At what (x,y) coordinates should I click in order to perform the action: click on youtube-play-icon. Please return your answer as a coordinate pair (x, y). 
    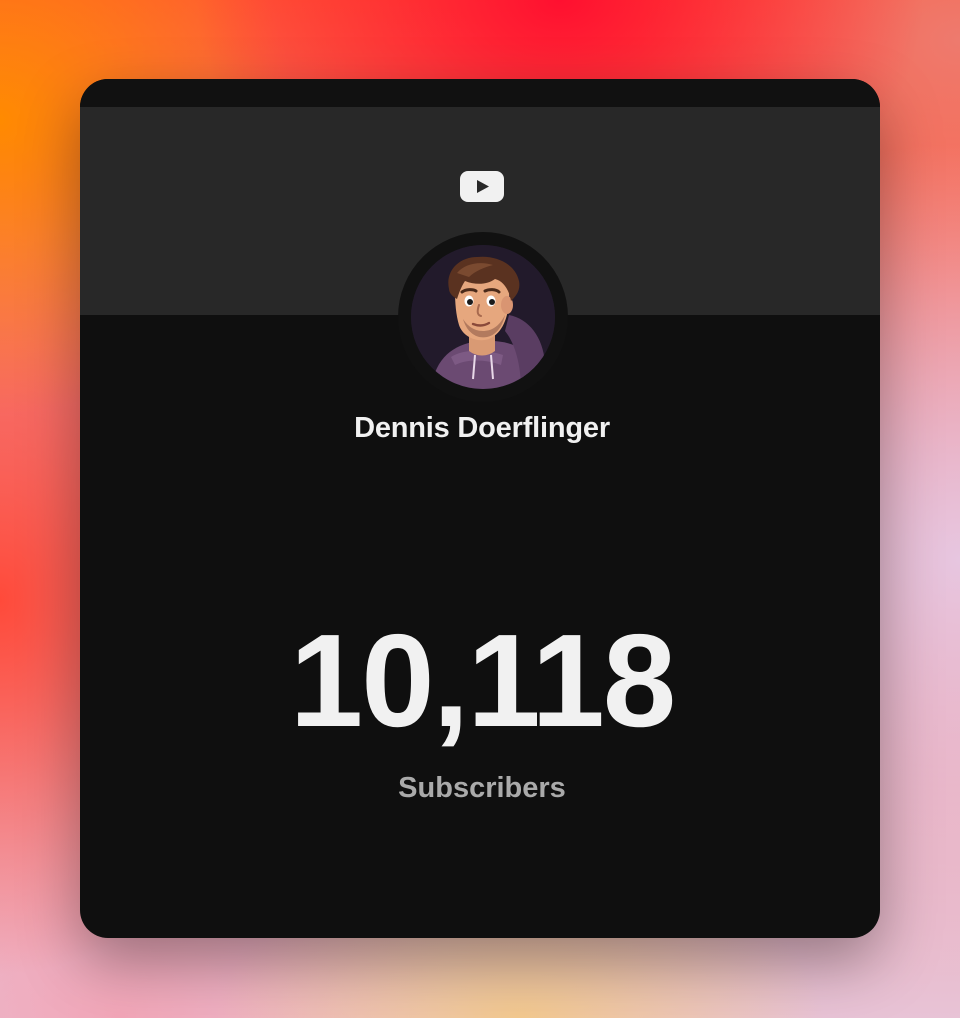
    Looking at the image, I should click on (482, 186).